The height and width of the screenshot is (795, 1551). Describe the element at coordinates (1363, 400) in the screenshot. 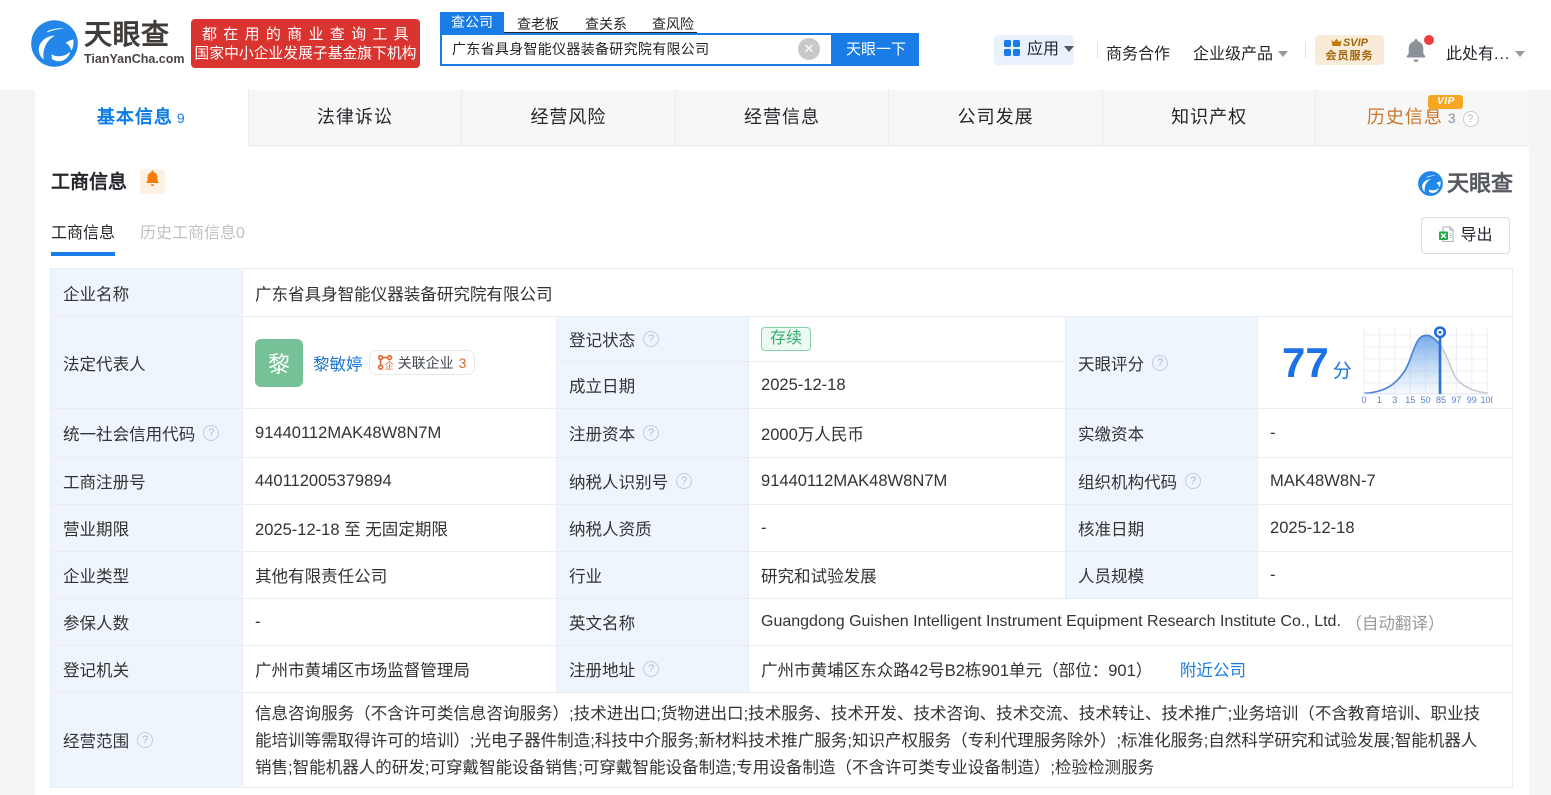

I see `svg-text: 0` at that location.